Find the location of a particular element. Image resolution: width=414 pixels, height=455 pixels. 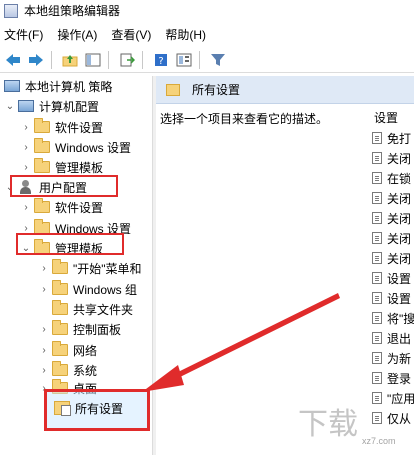

setting-row: "应用 is located at coordinates (393, 398).